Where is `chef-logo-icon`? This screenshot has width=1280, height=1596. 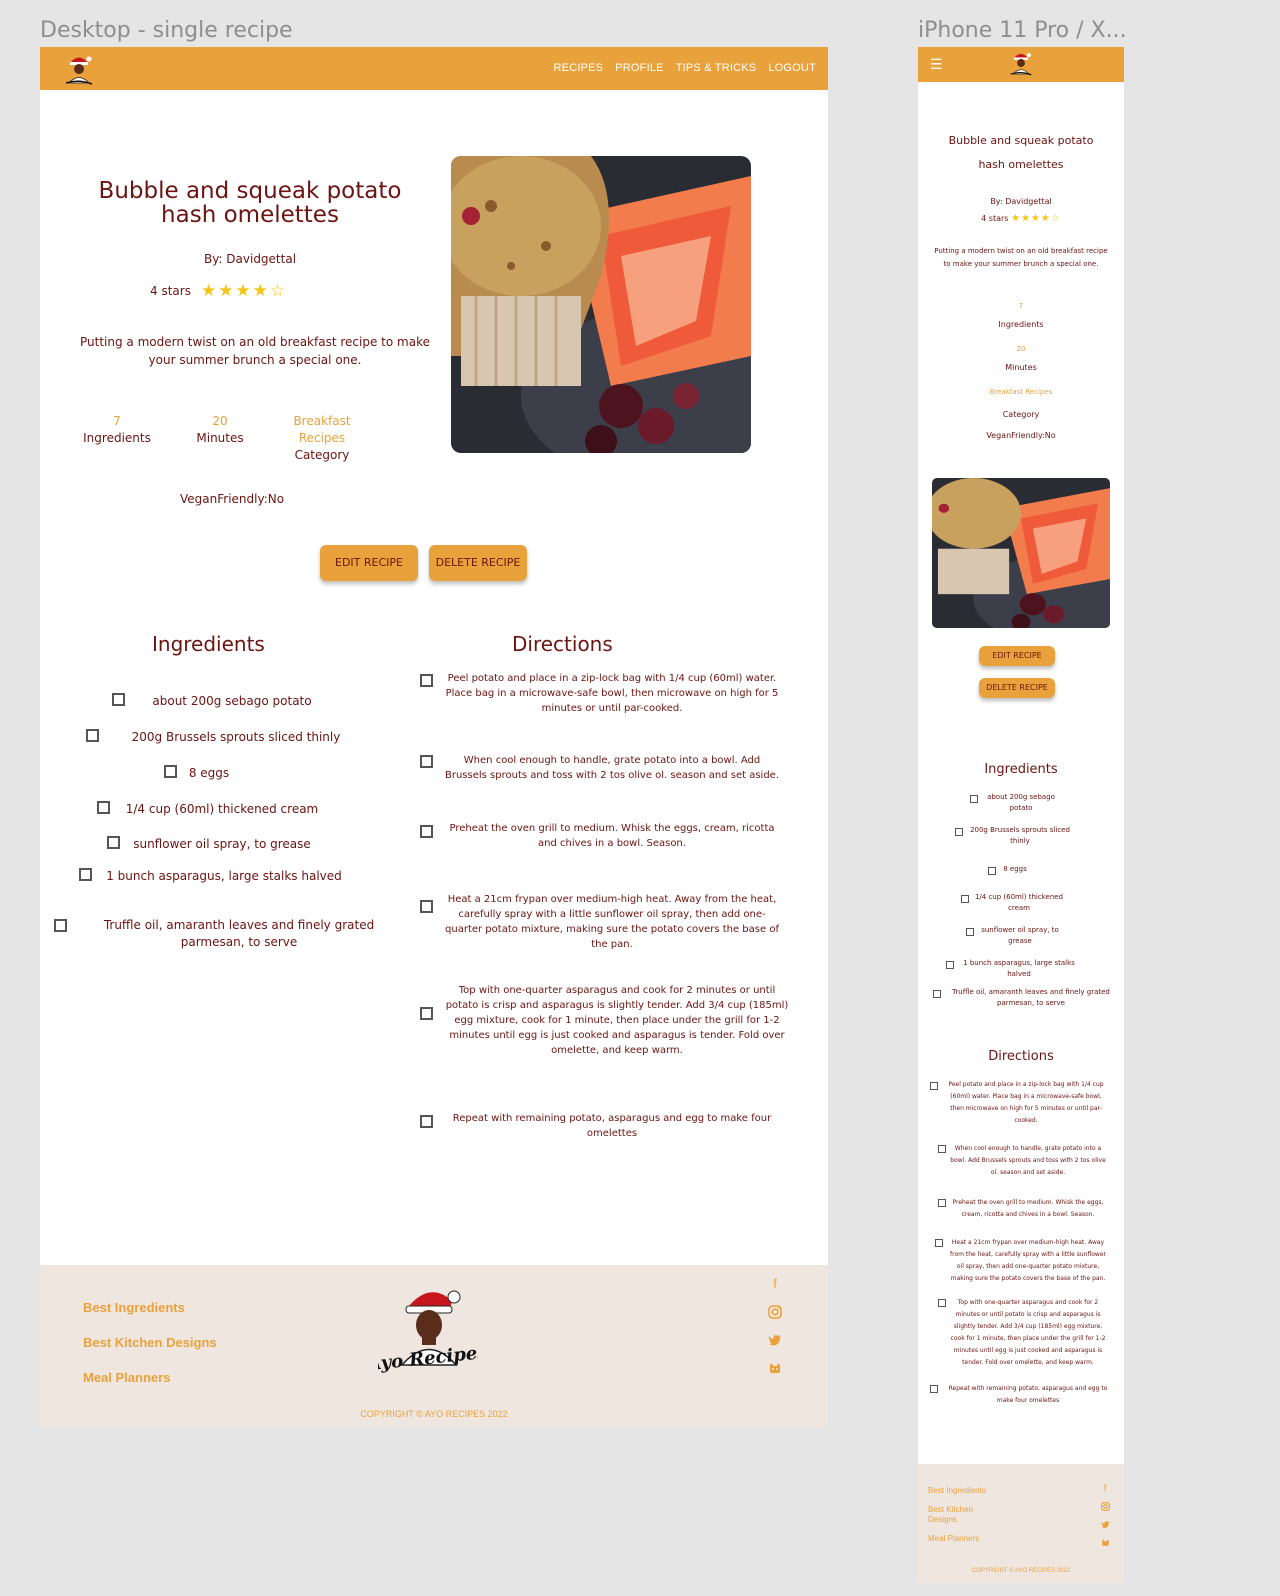 chef-logo-icon is located at coordinates (79, 70).